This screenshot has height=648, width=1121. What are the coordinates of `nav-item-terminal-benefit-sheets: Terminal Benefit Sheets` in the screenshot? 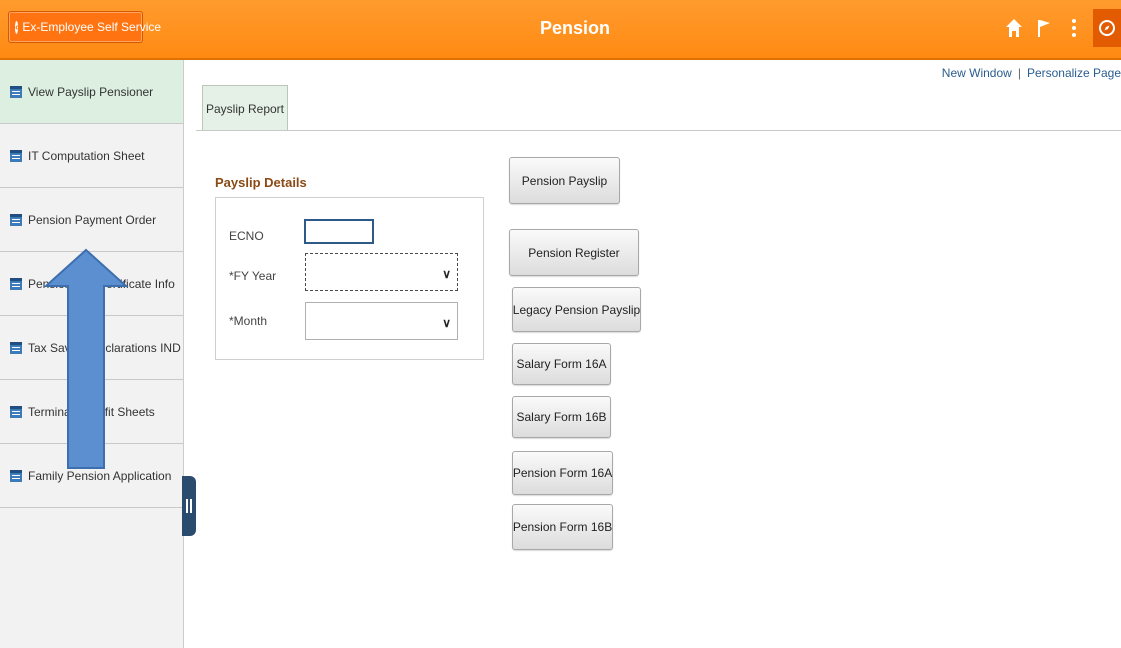 It's located at (91, 412).